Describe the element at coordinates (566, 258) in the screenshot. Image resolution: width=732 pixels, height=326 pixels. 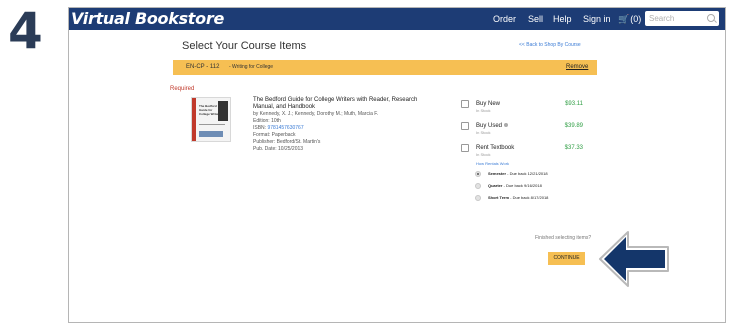
I see `continue-button: CONTINUE` at that location.